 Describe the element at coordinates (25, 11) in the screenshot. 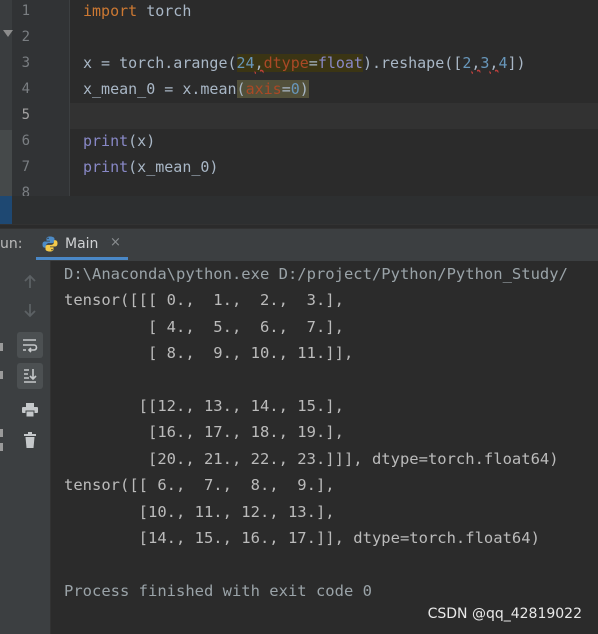

I see `line-number: 1` at that location.